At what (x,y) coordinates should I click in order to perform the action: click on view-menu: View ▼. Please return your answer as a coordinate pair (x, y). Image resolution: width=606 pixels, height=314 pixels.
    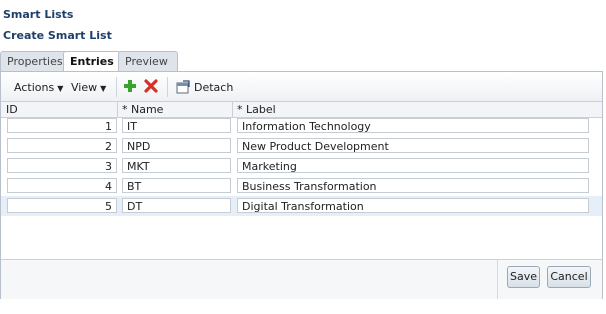
    Looking at the image, I should click on (88, 87).